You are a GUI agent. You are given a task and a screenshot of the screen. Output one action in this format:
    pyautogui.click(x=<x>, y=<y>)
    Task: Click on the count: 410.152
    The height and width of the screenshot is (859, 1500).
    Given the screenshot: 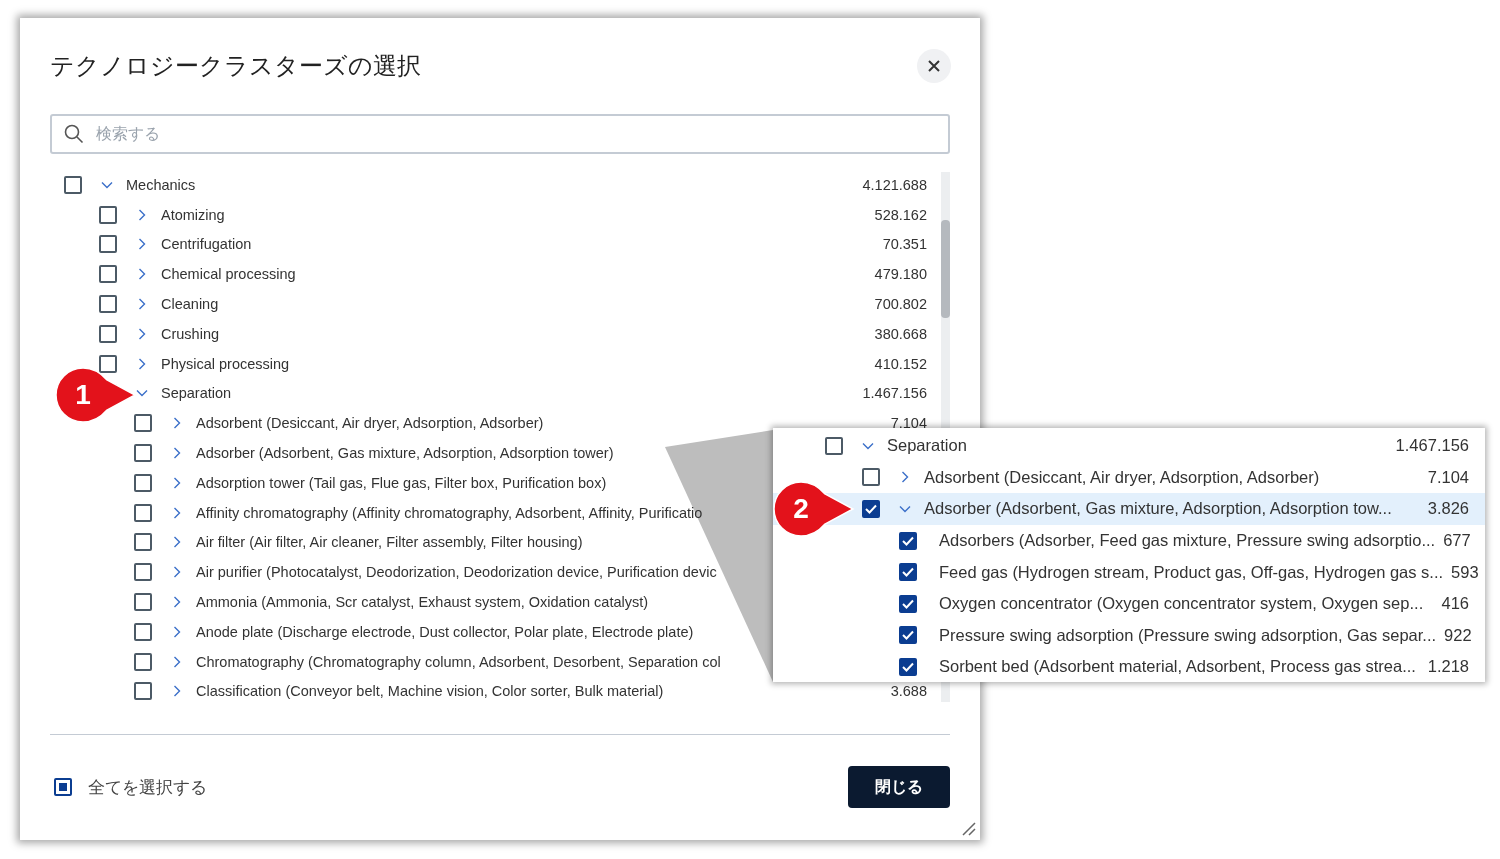 What is the action you would take?
    pyautogui.click(x=900, y=363)
    